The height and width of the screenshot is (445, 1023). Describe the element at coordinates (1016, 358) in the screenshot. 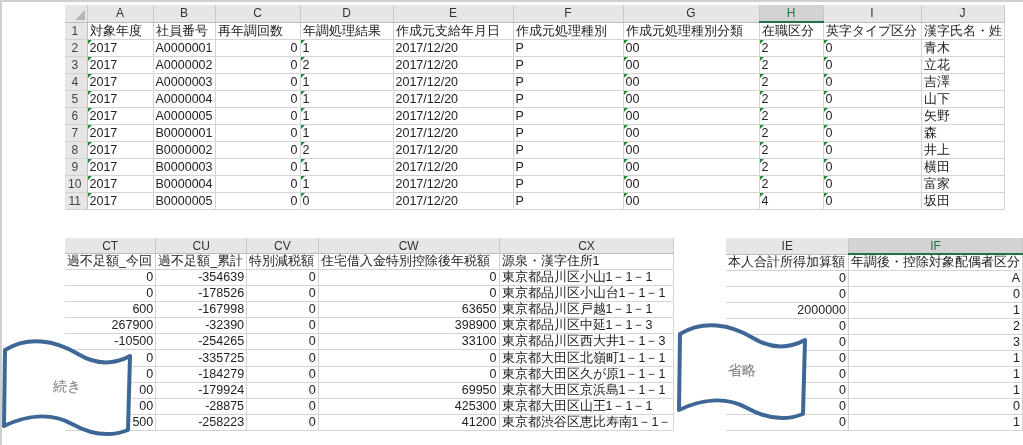

I see `cell-value: 1` at that location.